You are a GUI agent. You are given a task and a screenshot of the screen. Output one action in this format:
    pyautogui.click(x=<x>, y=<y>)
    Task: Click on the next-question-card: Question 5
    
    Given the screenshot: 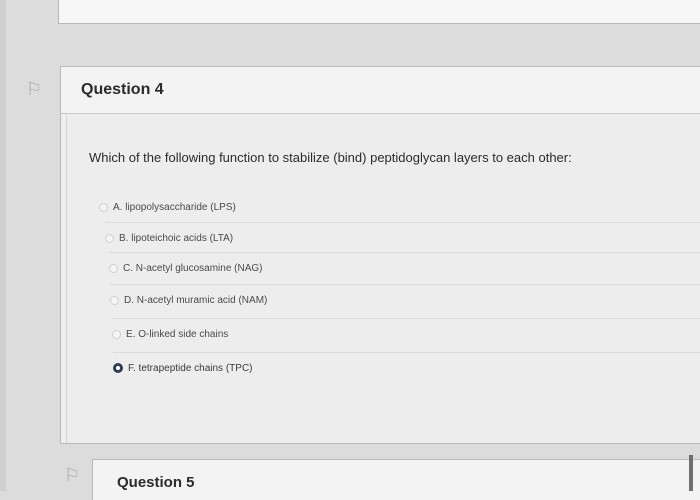 What is the action you would take?
    pyautogui.click(x=396, y=479)
    